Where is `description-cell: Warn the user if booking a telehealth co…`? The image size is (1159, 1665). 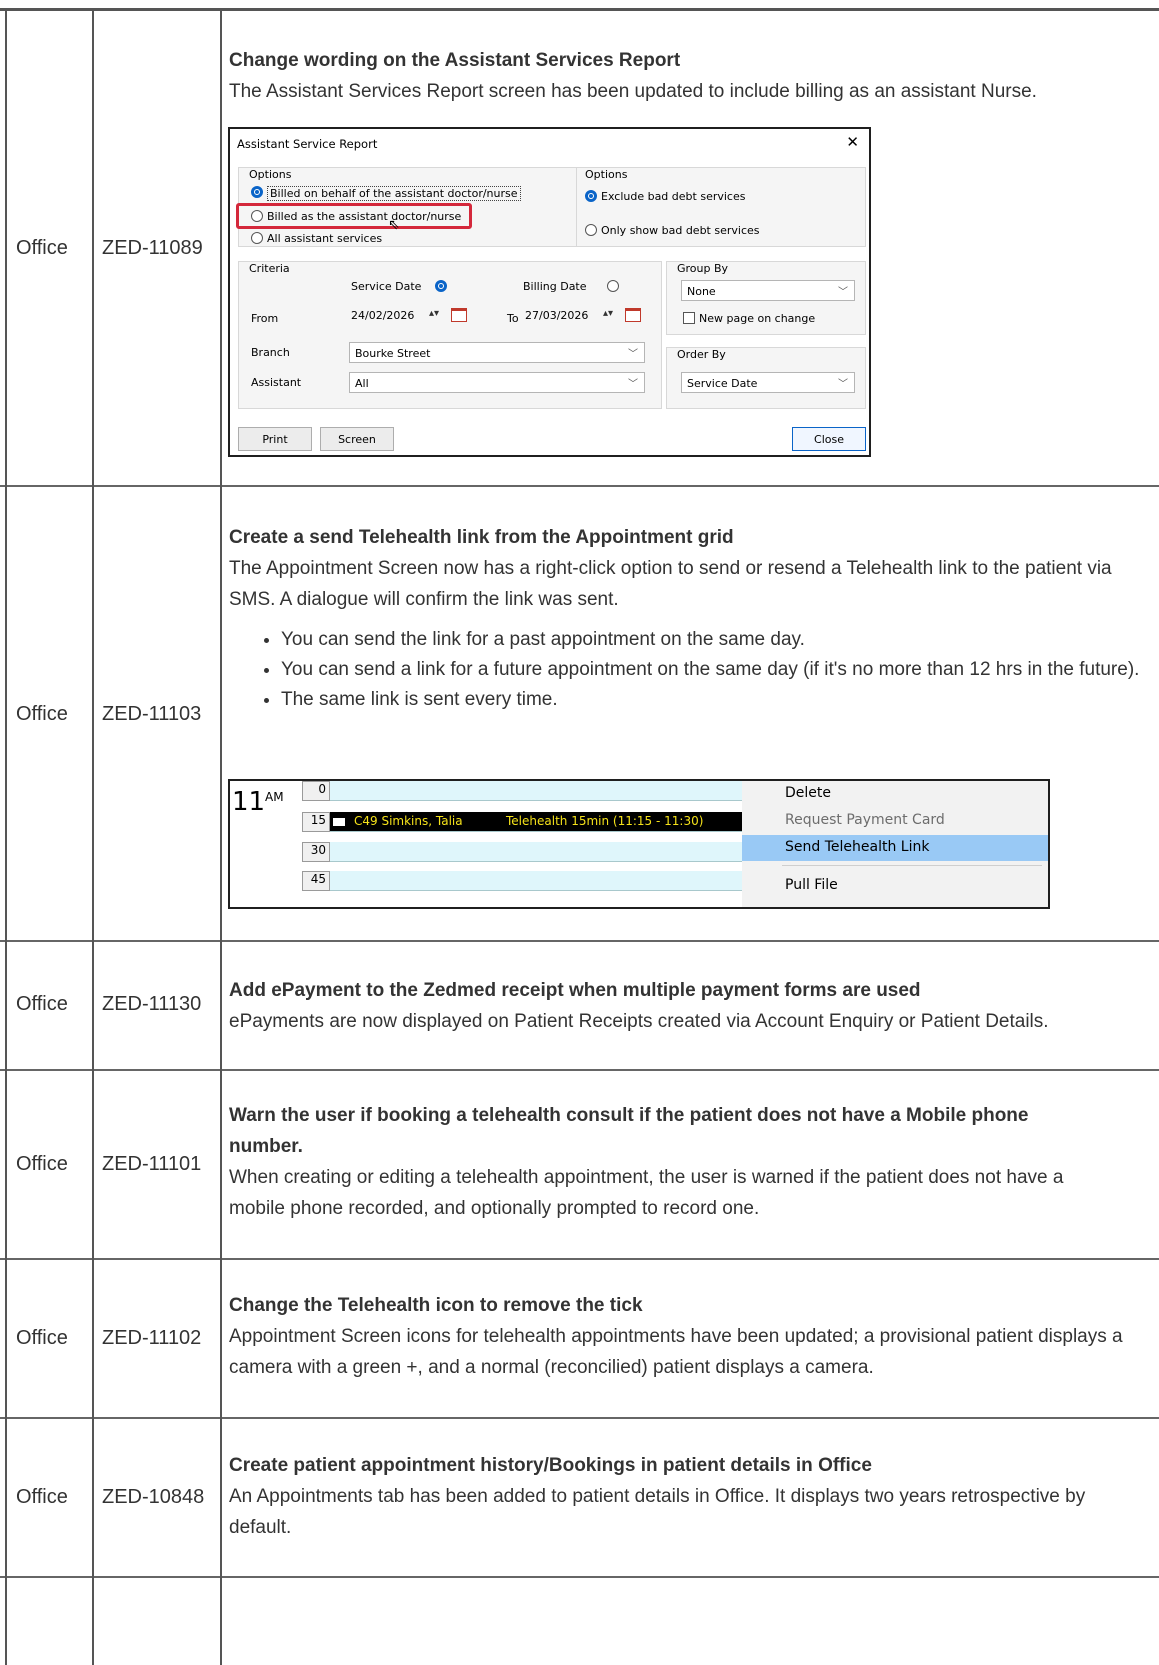 description-cell: Warn the user if booking a telehealth co… is located at coordinates (659, 1162).